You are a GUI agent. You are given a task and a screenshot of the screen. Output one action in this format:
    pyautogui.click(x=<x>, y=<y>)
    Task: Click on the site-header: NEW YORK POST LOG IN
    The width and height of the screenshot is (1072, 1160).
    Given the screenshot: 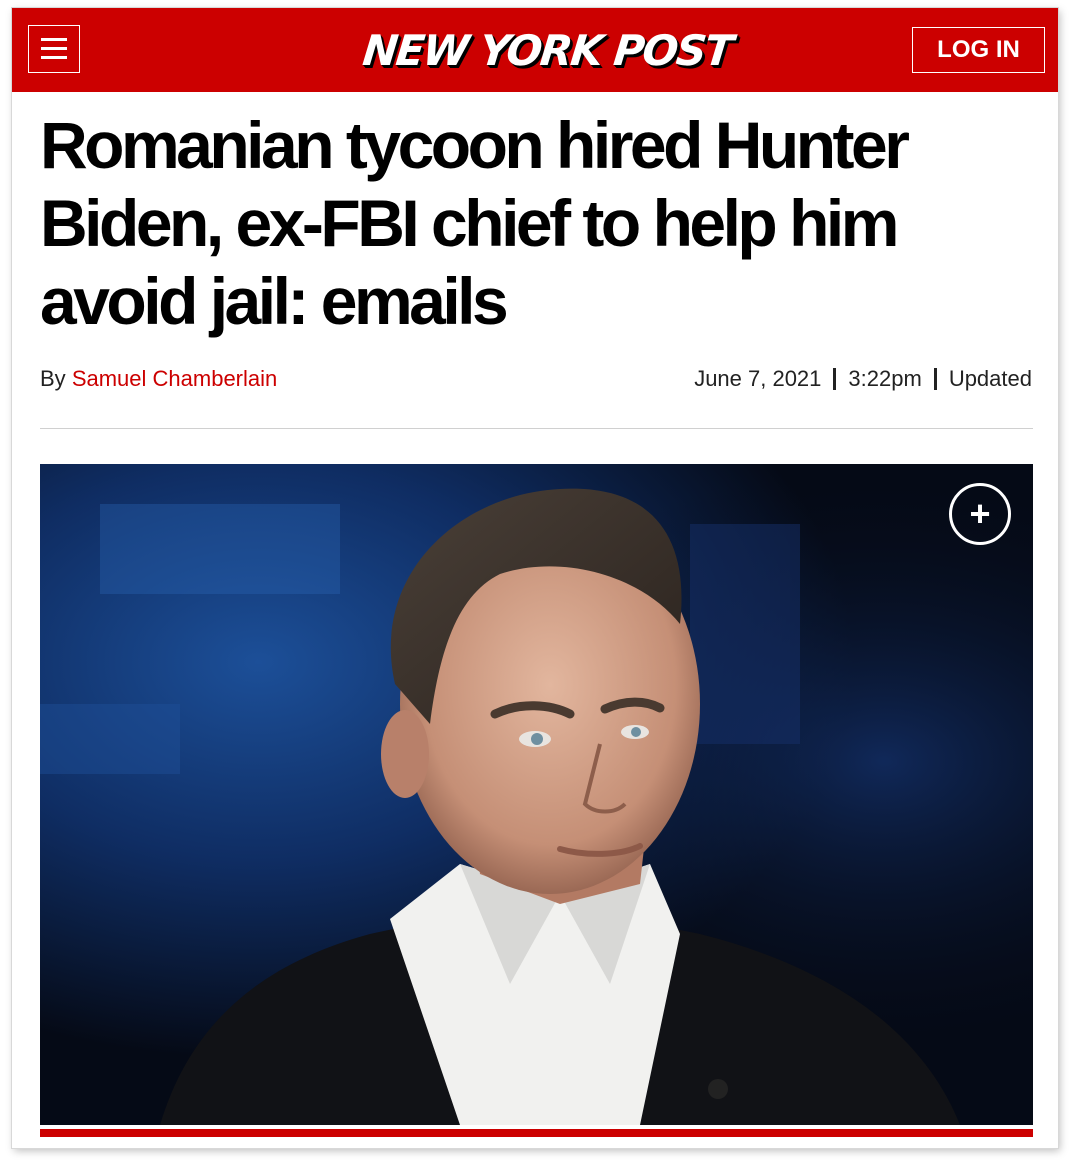 What is the action you would take?
    pyautogui.click(x=535, y=50)
    